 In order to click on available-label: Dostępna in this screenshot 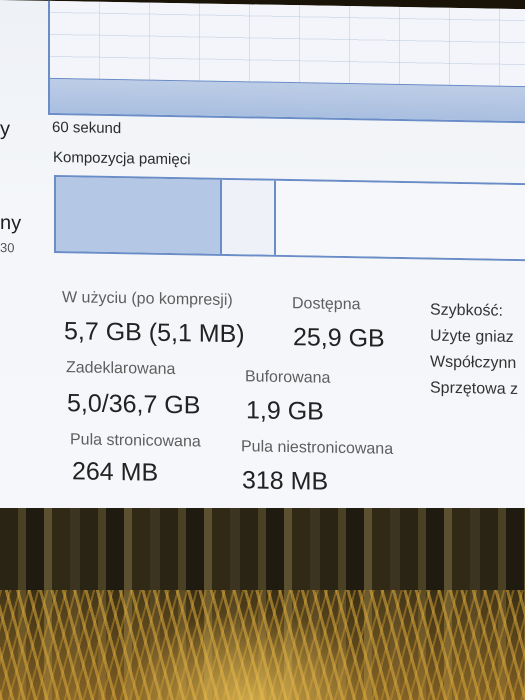, I will do `click(326, 304)`.